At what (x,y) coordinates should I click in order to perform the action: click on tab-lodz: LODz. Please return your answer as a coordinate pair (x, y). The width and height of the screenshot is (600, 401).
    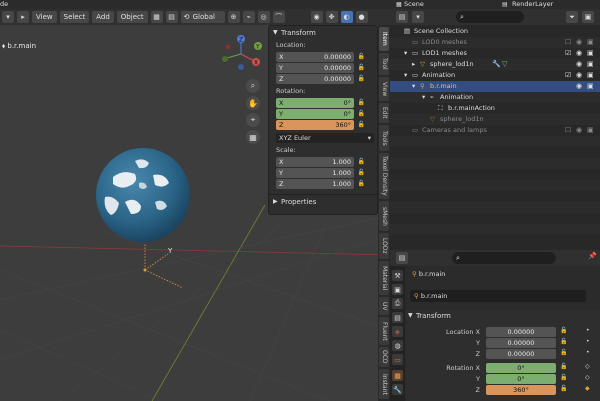
    Looking at the image, I should click on (384, 246).